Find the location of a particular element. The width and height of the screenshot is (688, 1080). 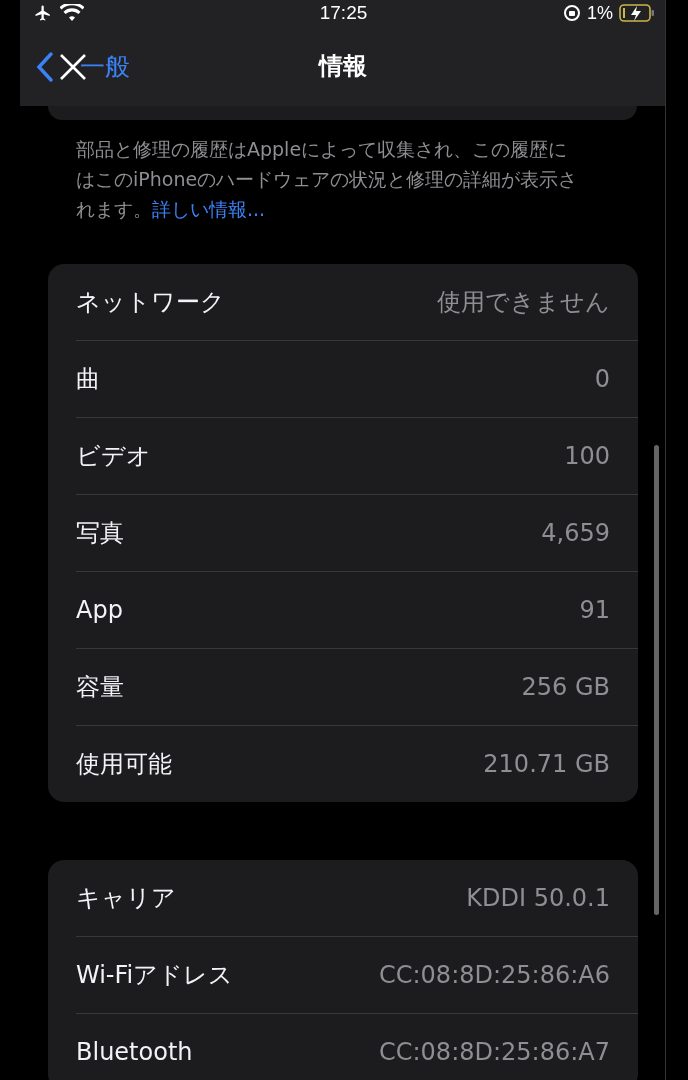

row-value: 210.71 GB is located at coordinates (546, 764).